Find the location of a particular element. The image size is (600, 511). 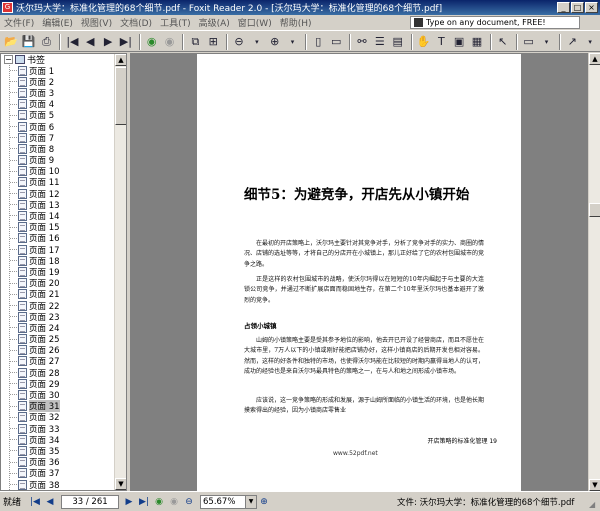

doc-scroll-up-arrow: ▲ is located at coordinates (594, 59).